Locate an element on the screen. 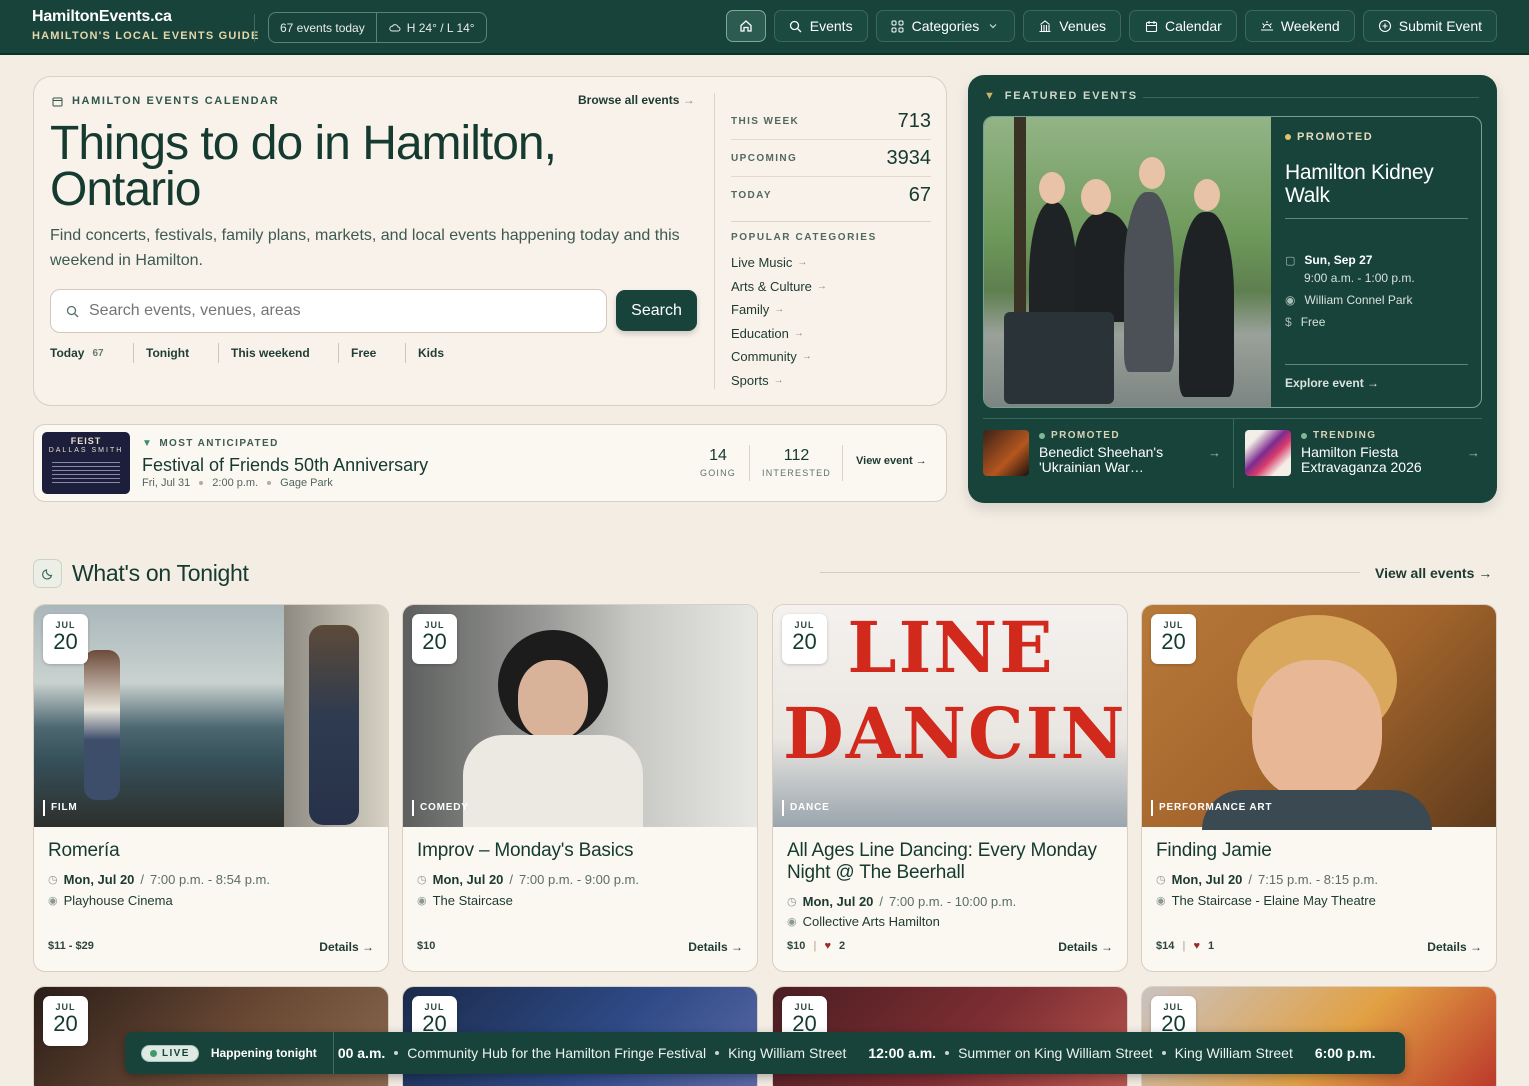 This screenshot has width=1529, height=1086. nav-calendar: Calendar is located at coordinates (1183, 26).